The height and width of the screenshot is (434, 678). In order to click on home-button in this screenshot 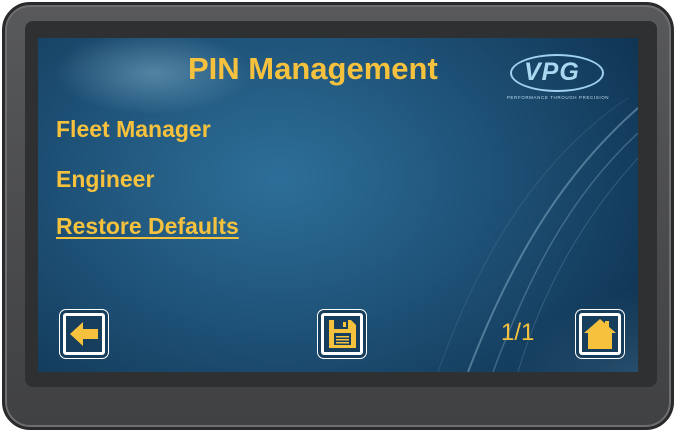, I will do `click(600, 334)`.